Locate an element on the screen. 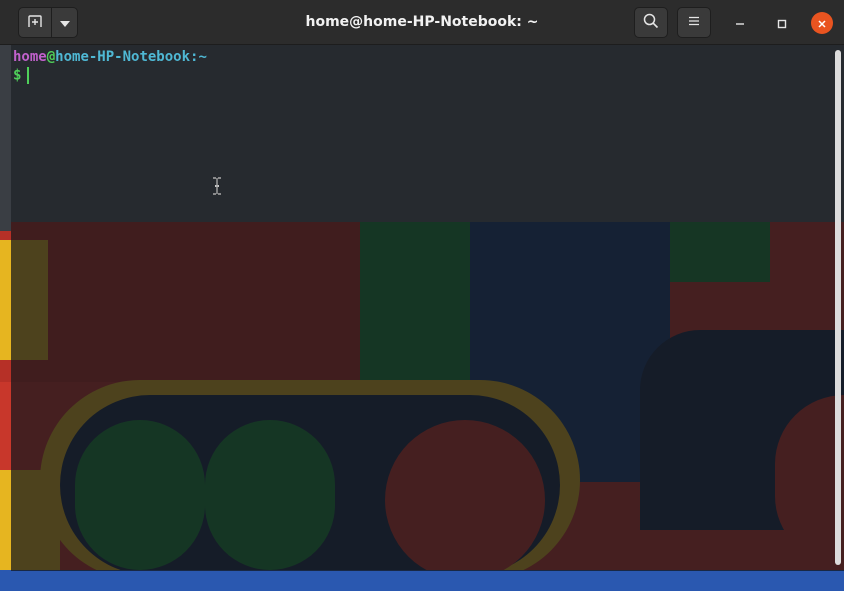  window-edge is located at coordinates (5, 138).